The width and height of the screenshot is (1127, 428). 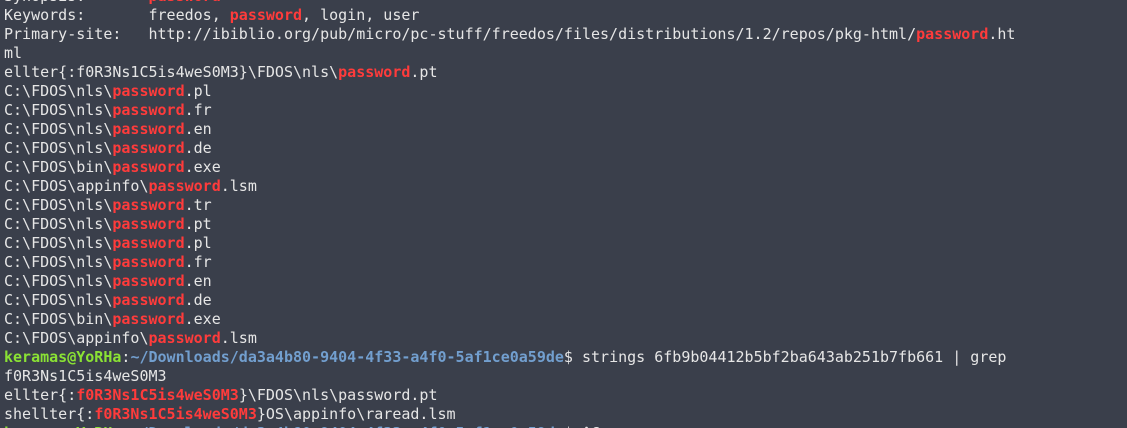 What do you see at coordinates (564, 224) in the screenshot?
I see `terminal-line: C:\FDOS\nls\password.pt` at bounding box center [564, 224].